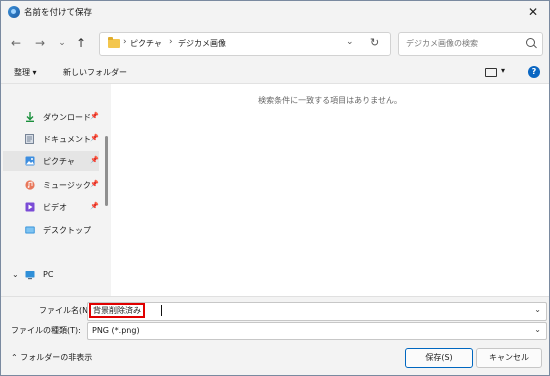 This screenshot has height=376, width=550. What do you see at coordinates (317, 331) in the screenshot?
I see `filetype-select: PNG (*.png) ⌄` at bounding box center [317, 331].